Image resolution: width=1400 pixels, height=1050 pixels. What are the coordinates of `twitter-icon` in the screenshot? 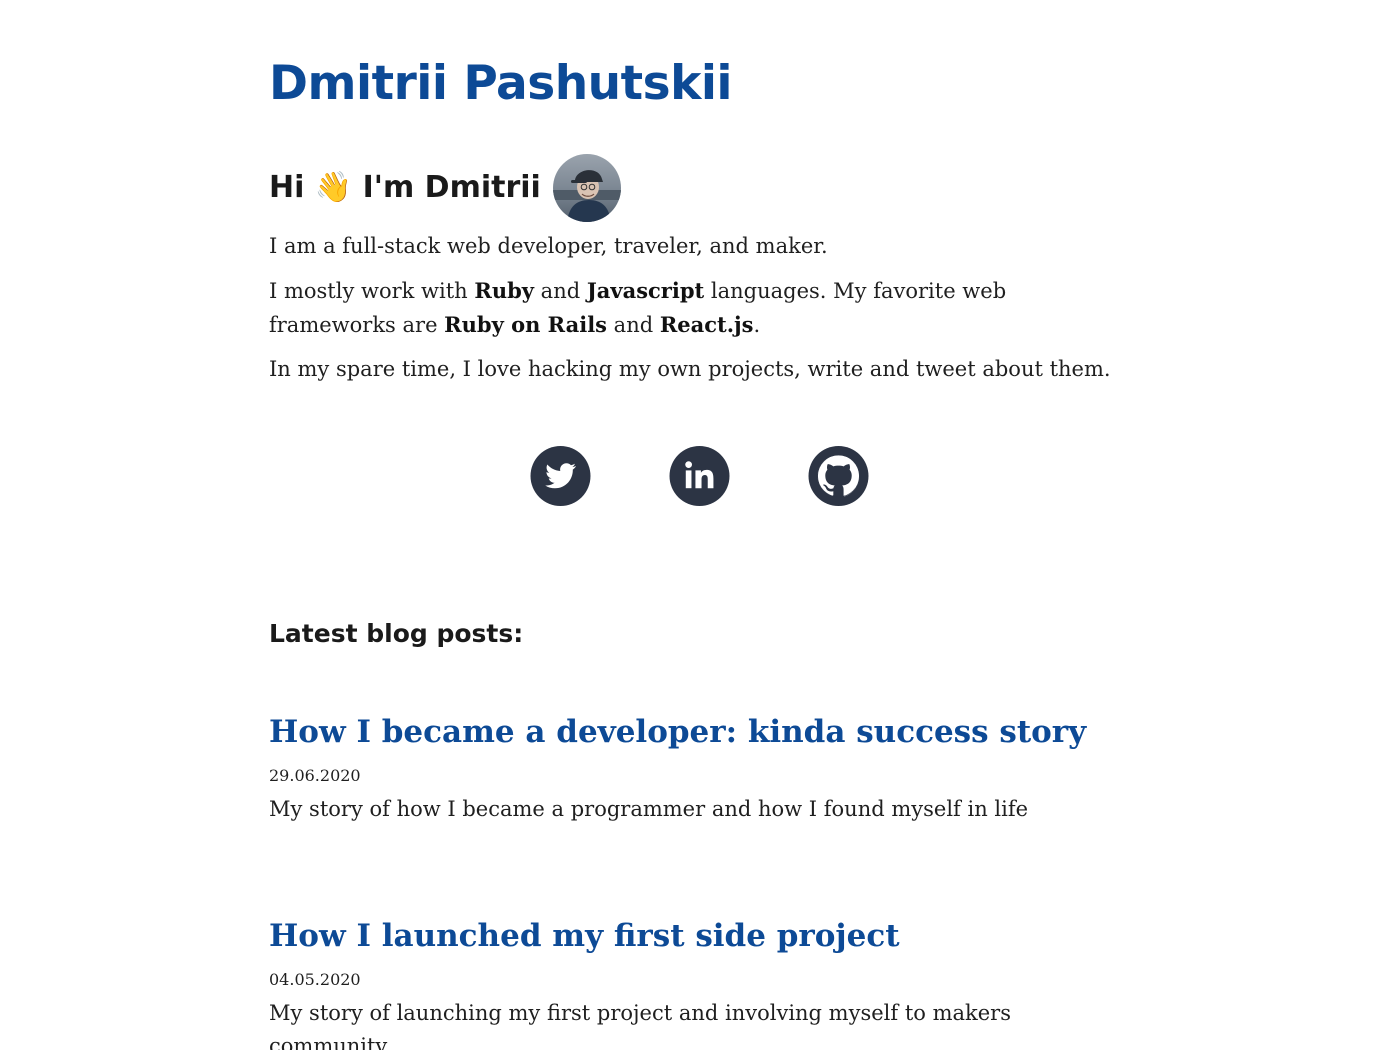 It's located at (560, 476).